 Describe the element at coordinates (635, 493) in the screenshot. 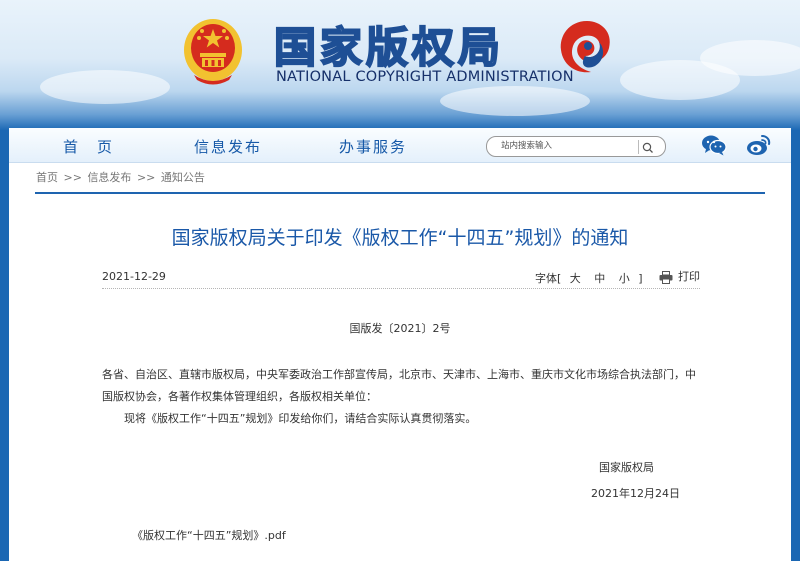

I see `signature-date: 2021年12月24日` at that location.